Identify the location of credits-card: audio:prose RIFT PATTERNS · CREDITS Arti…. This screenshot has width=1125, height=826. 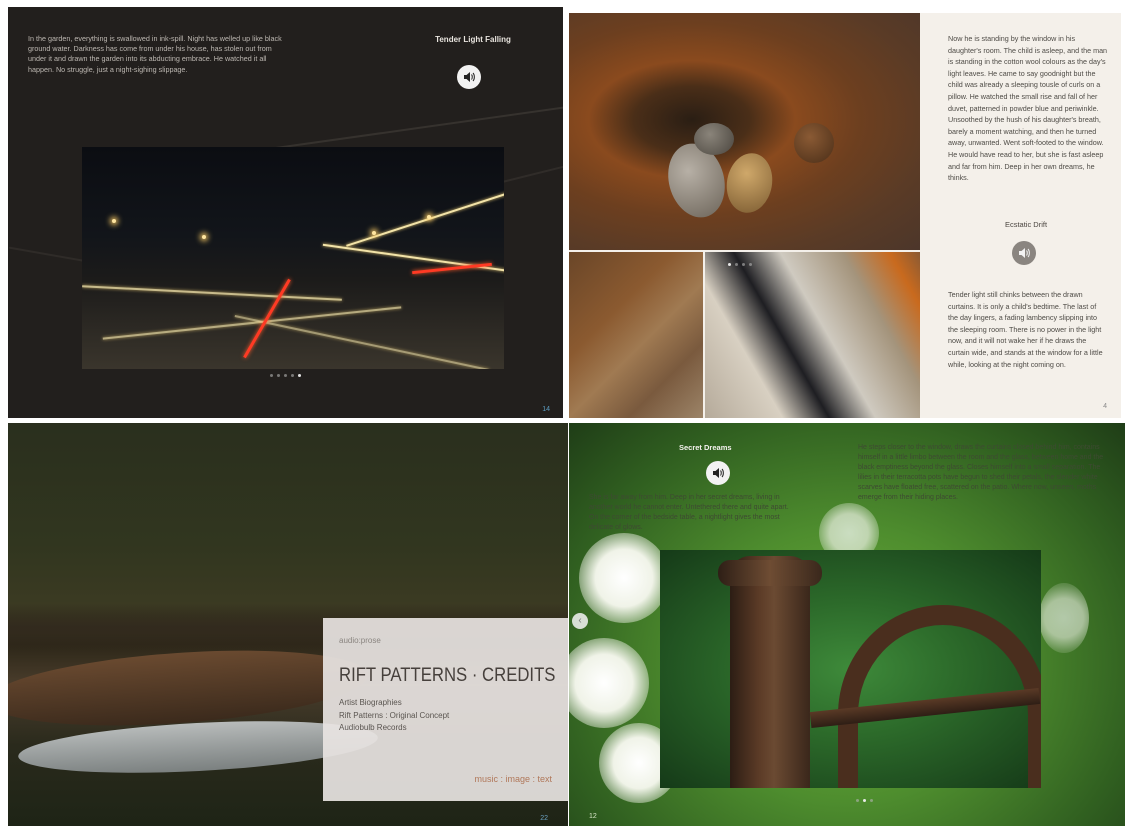
(445, 709).